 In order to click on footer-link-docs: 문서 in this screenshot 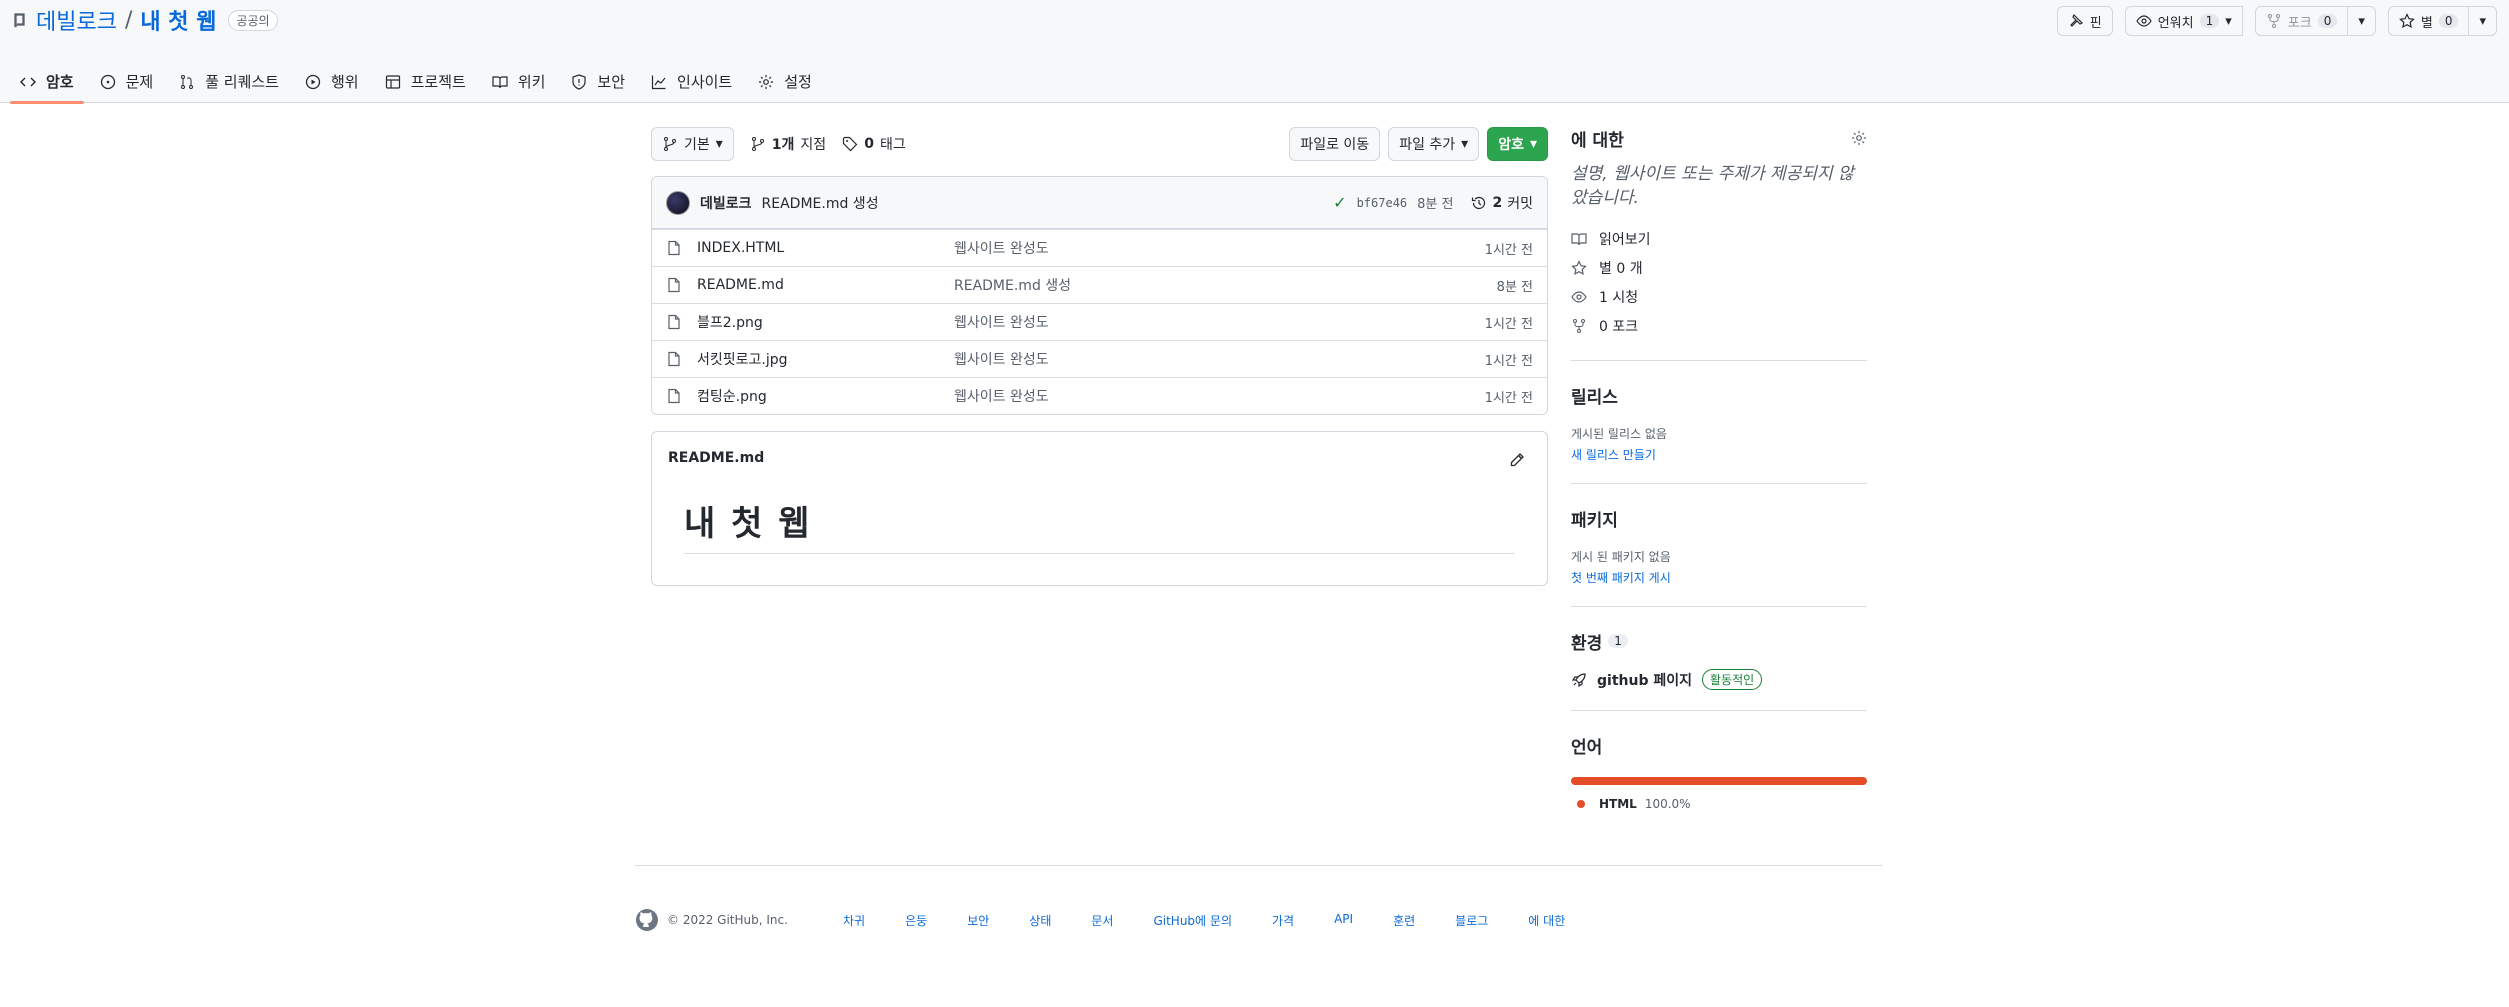, I will do `click(1102, 920)`.